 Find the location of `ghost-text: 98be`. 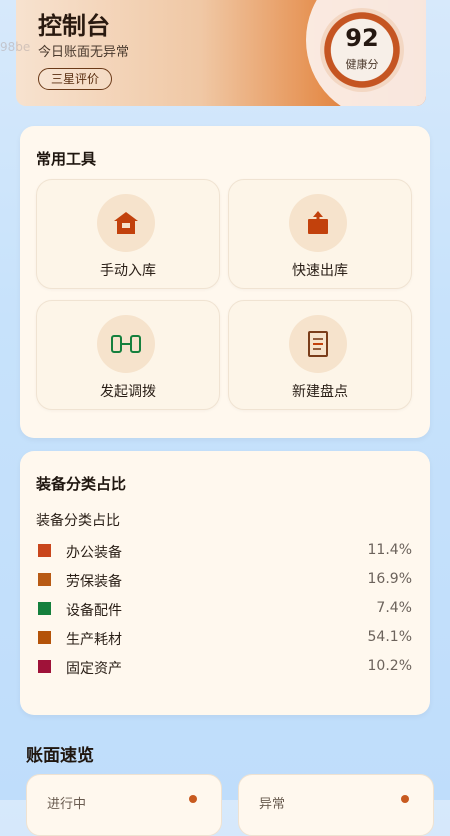

ghost-text: 98be is located at coordinates (15, 47).